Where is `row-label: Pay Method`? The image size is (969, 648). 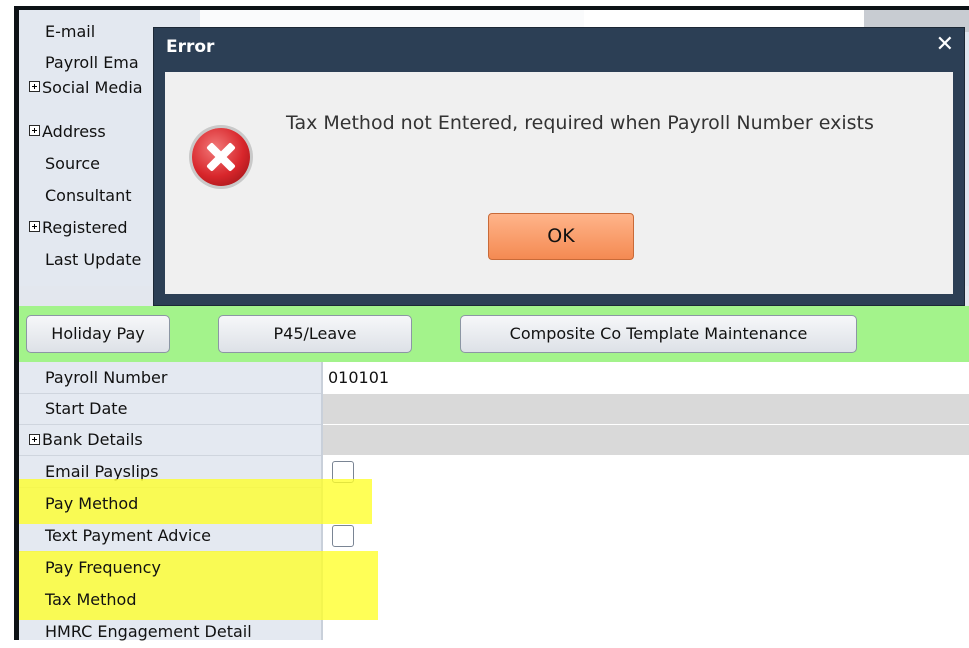 row-label: Pay Method is located at coordinates (92, 503).